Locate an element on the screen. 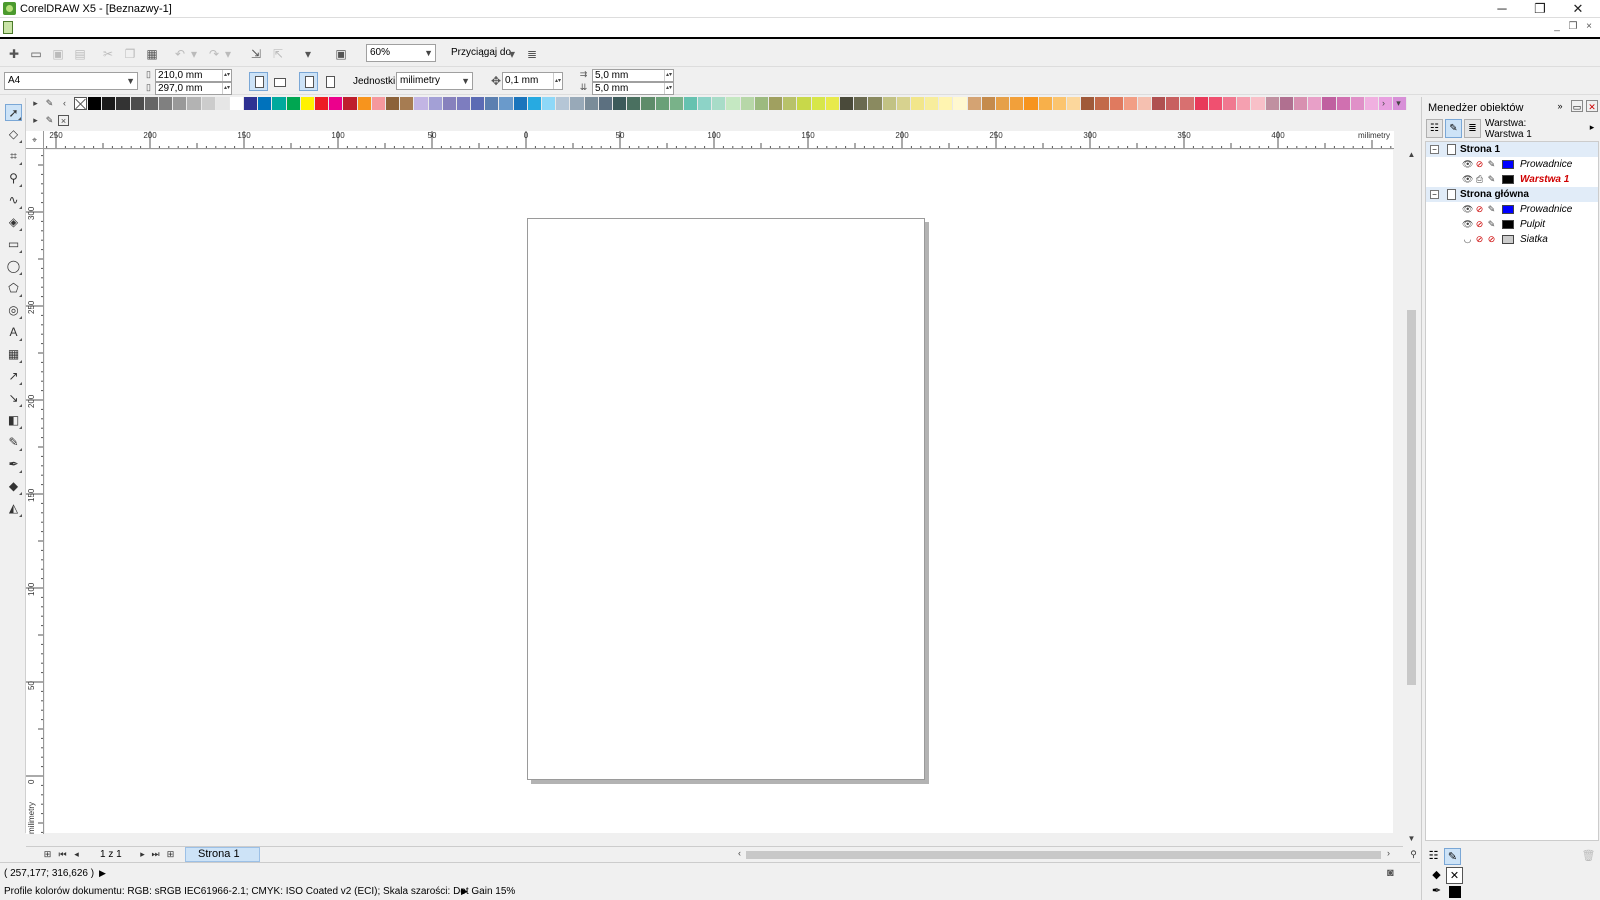  show-object-properties-icon: ☷ is located at coordinates (1434, 128).